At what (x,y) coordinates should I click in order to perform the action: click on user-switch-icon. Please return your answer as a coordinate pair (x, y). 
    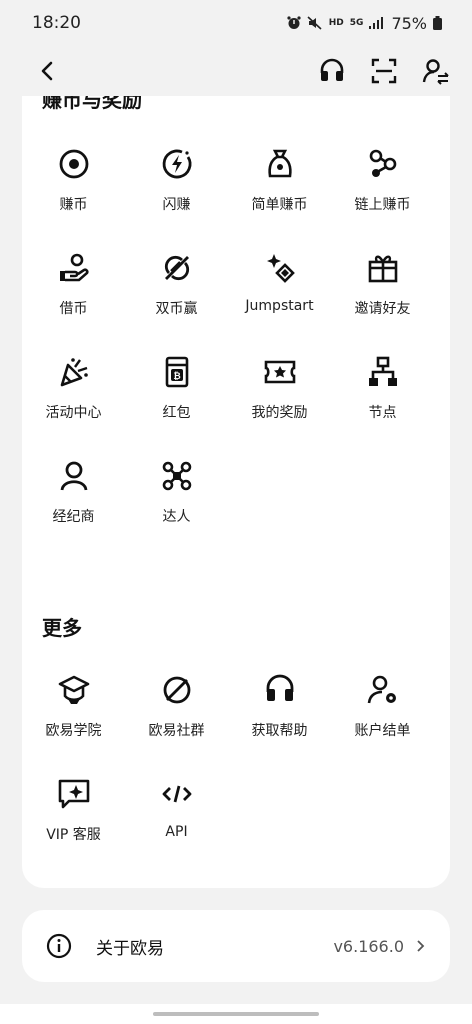
    Looking at the image, I should click on (435, 72).